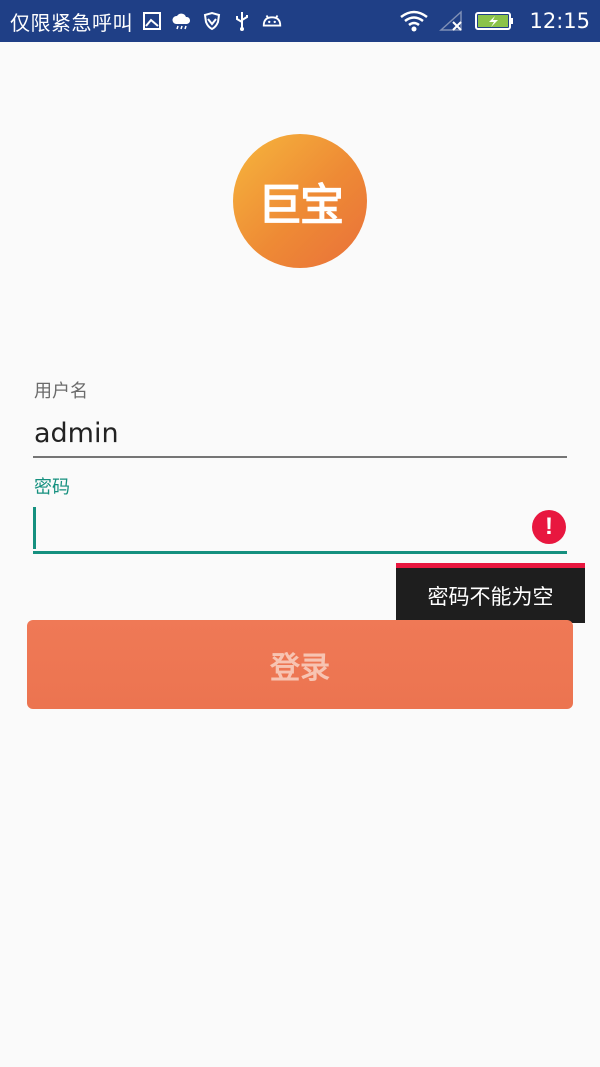 The width and height of the screenshot is (600, 1067). I want to click on error-message: 密码不能为空, so click(490, 596).